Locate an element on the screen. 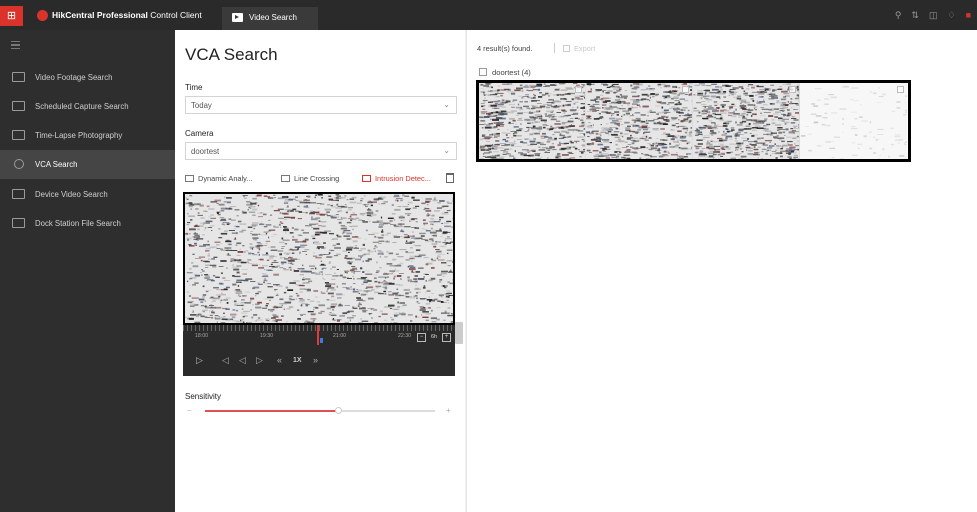 This screenshot has width=977, height=512. frame-forward-icon: ▷ is located at coordinates (259, 360).